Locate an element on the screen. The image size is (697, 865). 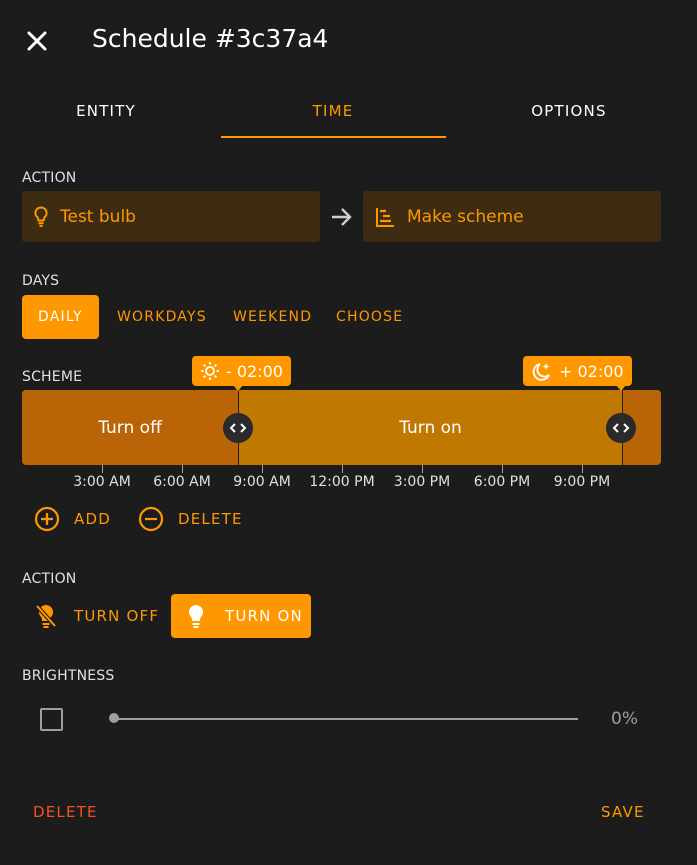
lightbulb-off-icon is located at coordinates (46, 616).